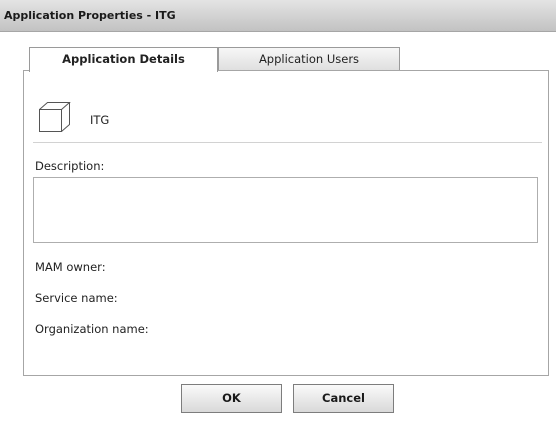 This screenshot has height=424, width=556. Describe the element at coordinates (287, 142) in the screenshot. I see `divider` at that location.